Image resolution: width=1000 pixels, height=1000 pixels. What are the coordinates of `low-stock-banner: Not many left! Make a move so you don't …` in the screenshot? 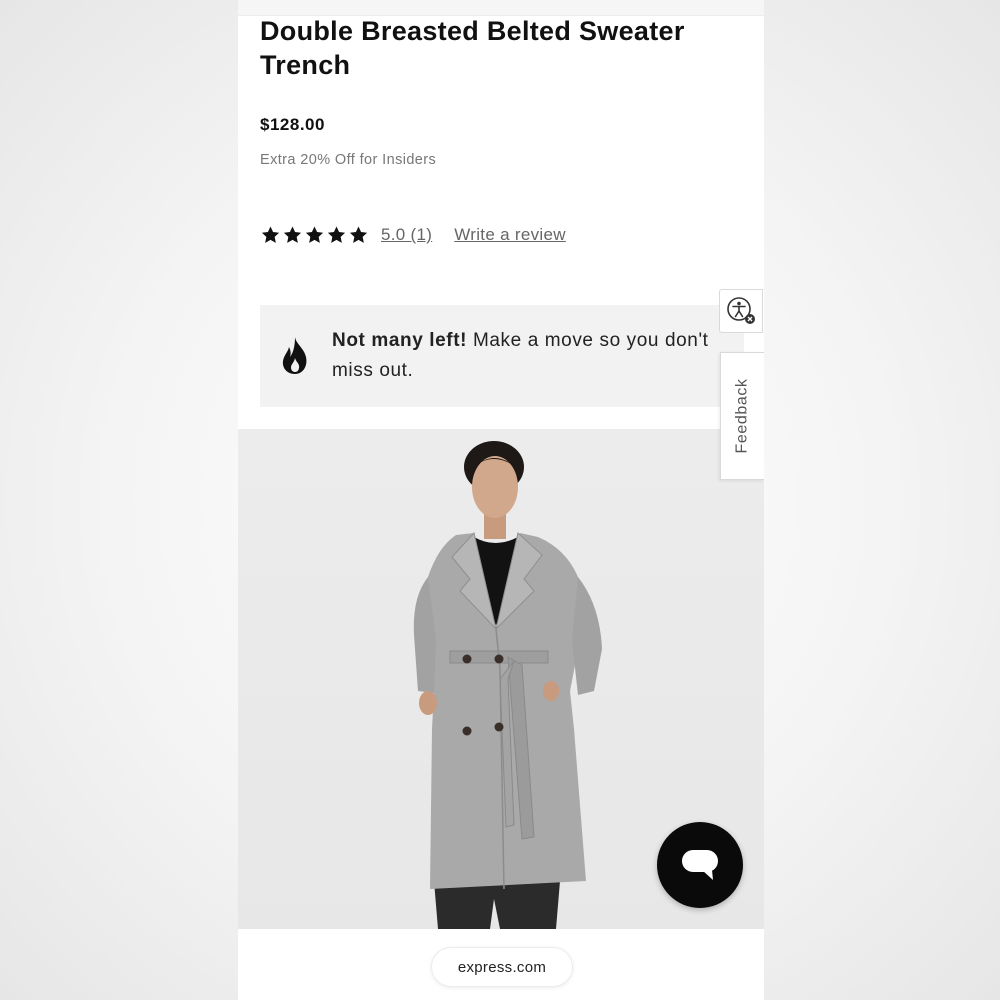 It's located at (502, 356).